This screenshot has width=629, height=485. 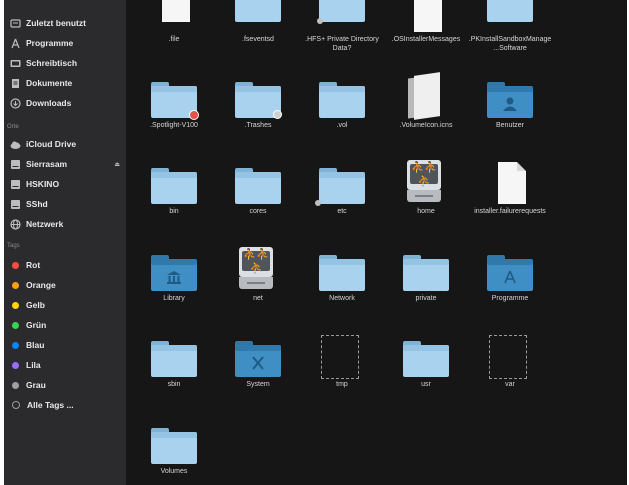 I want to click on alias-placeholder-icon, so click(x=508, y=357).